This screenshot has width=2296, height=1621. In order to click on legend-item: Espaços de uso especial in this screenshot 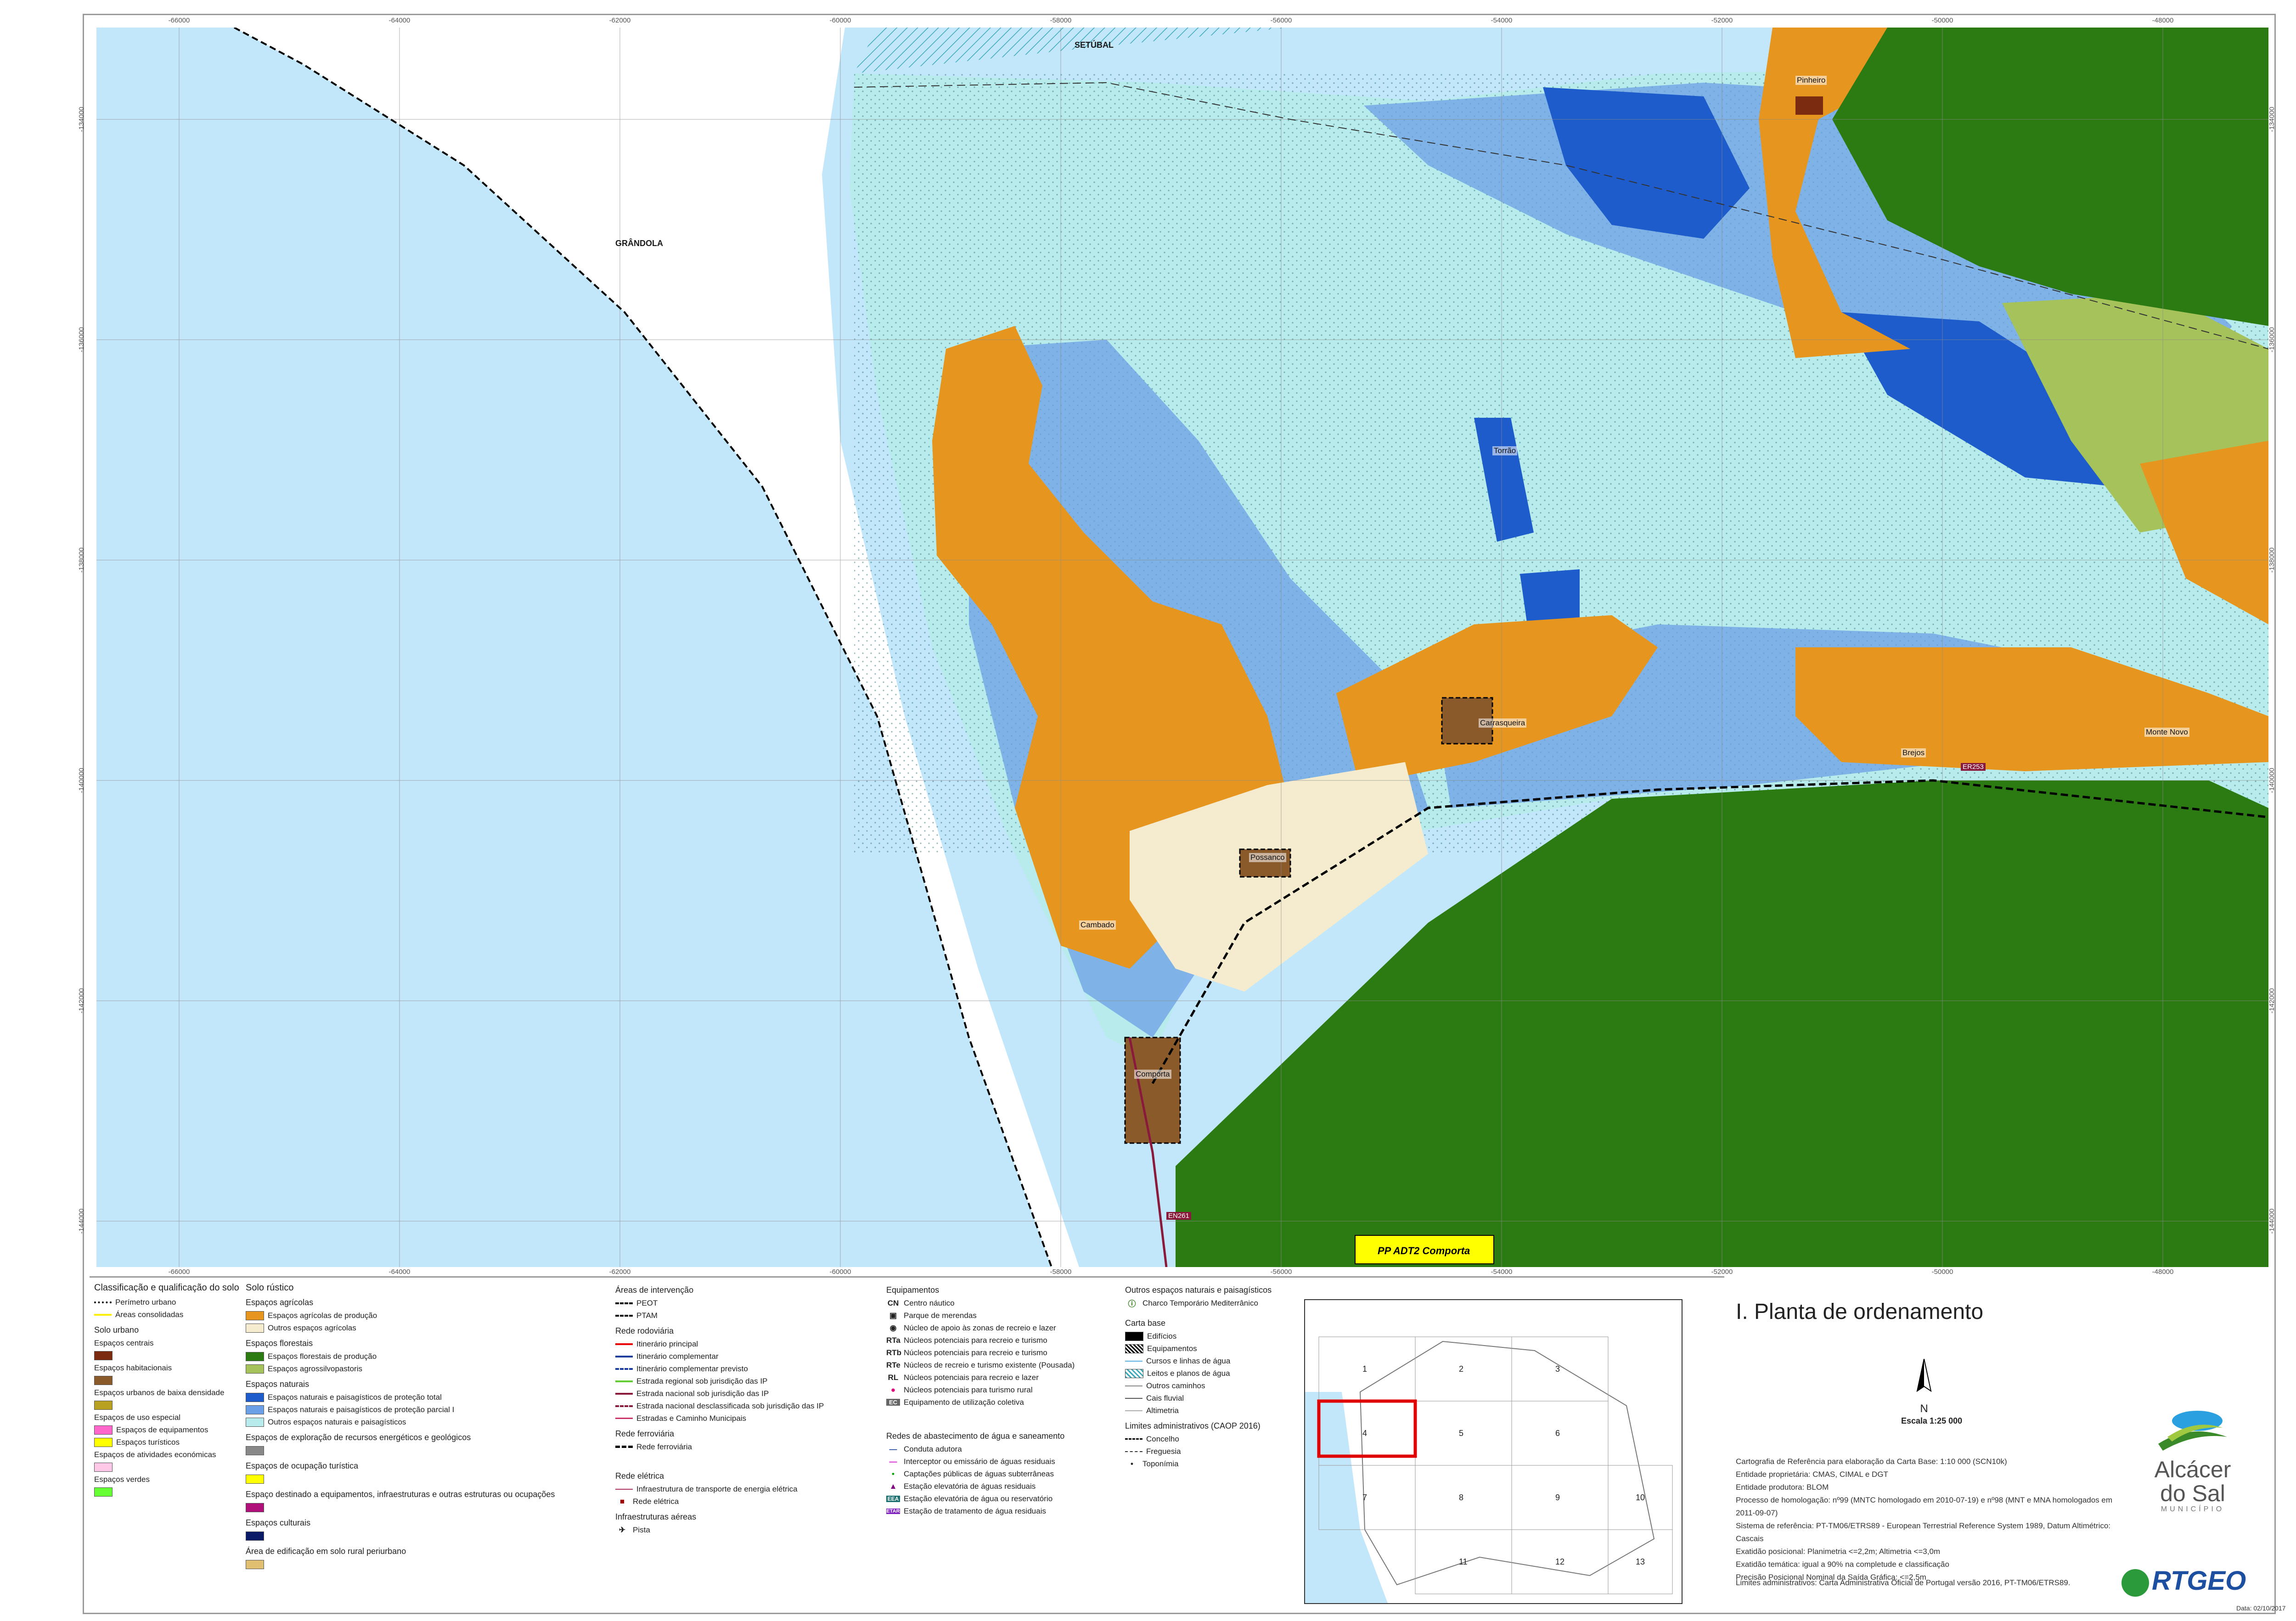, I will do `click(138, 1417)`.